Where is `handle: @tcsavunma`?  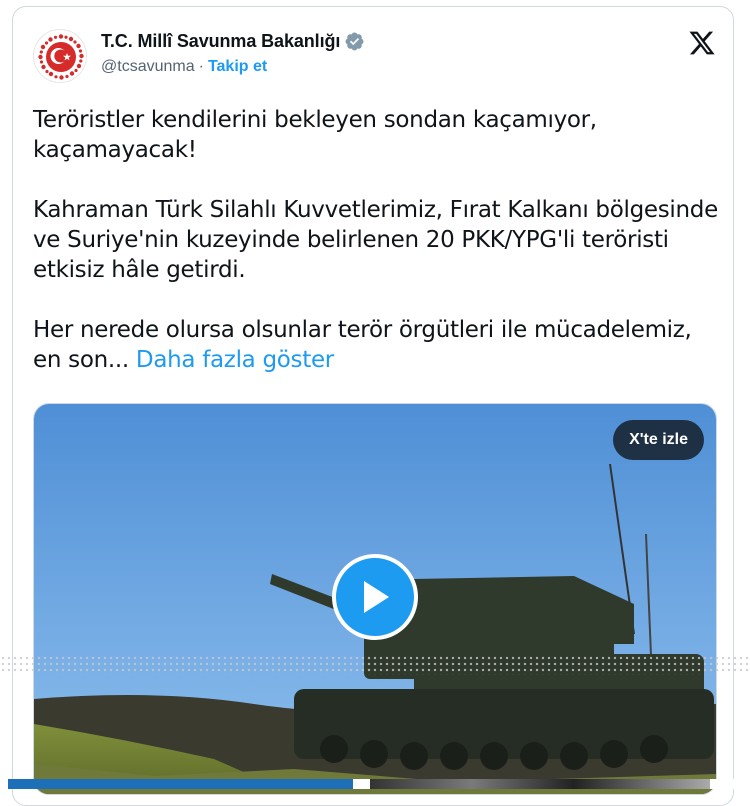
handle: @tcsavunma is located at coordinates (148, 67).